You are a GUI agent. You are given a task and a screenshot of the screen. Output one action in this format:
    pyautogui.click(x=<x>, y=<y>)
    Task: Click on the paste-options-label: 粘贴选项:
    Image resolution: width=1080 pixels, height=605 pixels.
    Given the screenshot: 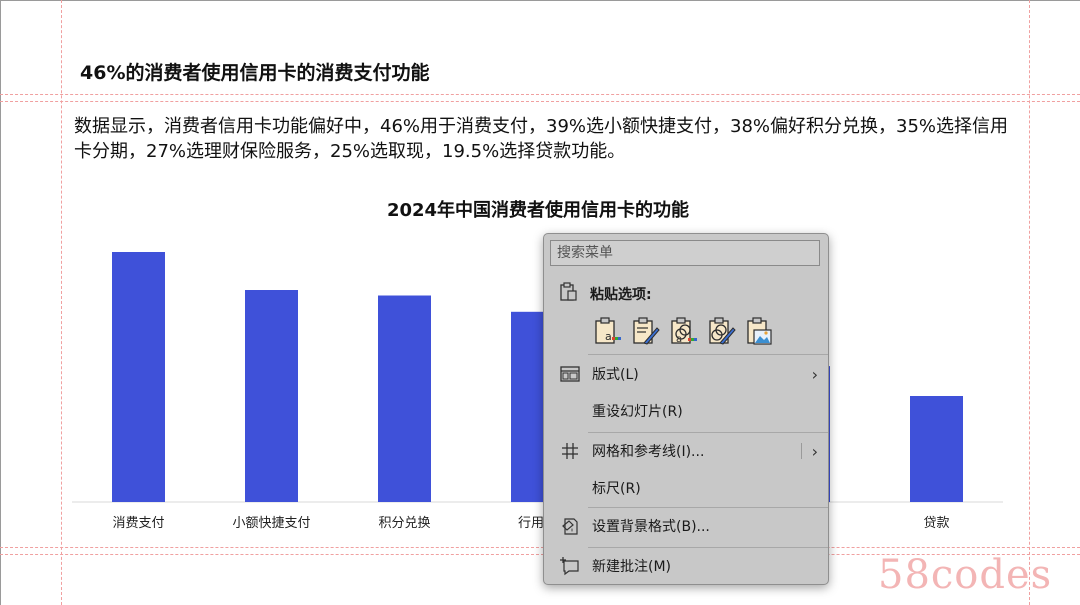 What is the action you would take?
    pyautogui.click(x=621, y=295)
    